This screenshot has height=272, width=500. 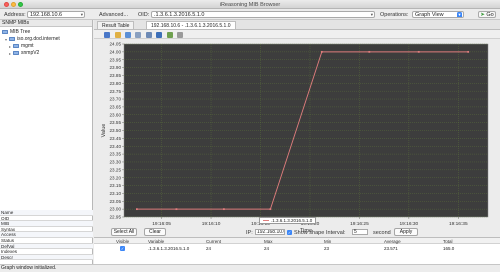 What do you see at coordinates (116, 177) in the screenshot?
I see `y-tick-label: 23.20` at bounding box center [116, 177].